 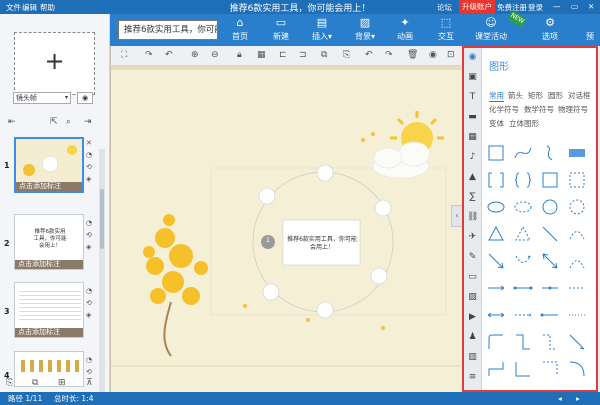 I want to click on delete-icon: 🗑︎, so click(x=412, y=55).